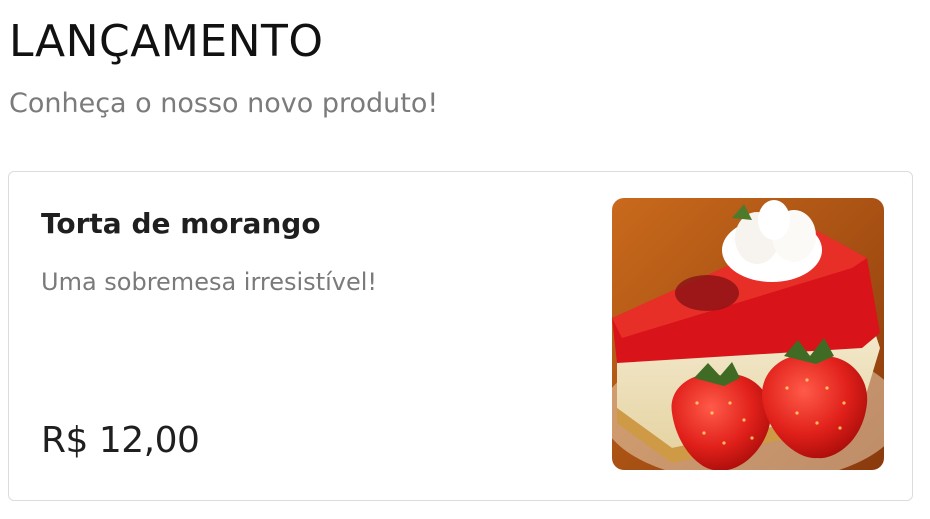  I want to click on section-subtitle: Conheça o nosso novo produto!, so click(224, 103).